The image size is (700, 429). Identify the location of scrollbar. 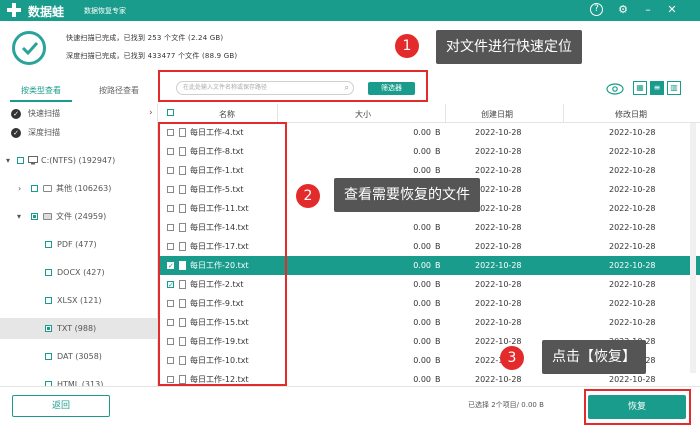
(693, 248).